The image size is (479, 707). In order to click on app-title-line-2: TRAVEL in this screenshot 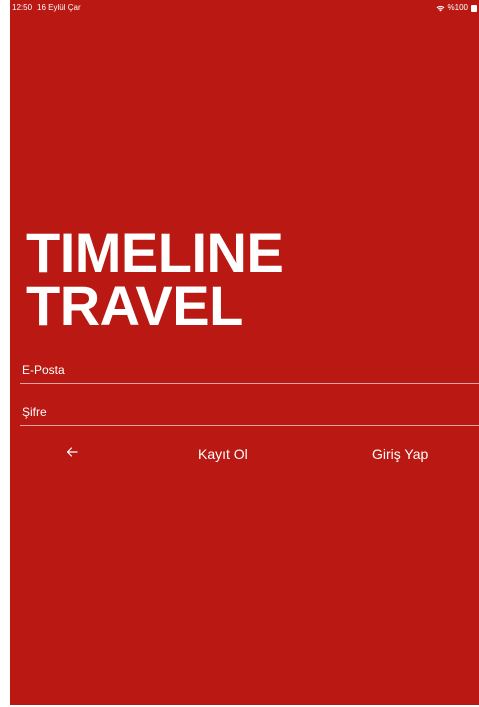, I will do `click(134, 305)`.